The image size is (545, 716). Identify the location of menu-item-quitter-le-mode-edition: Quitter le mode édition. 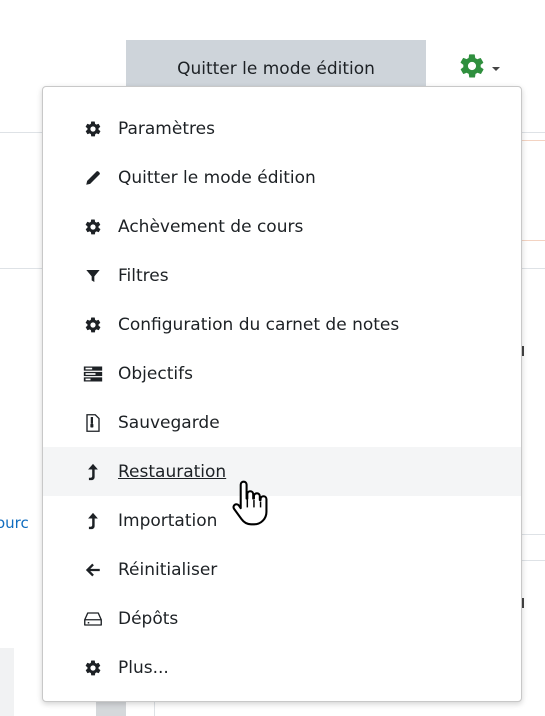
(282, 177).